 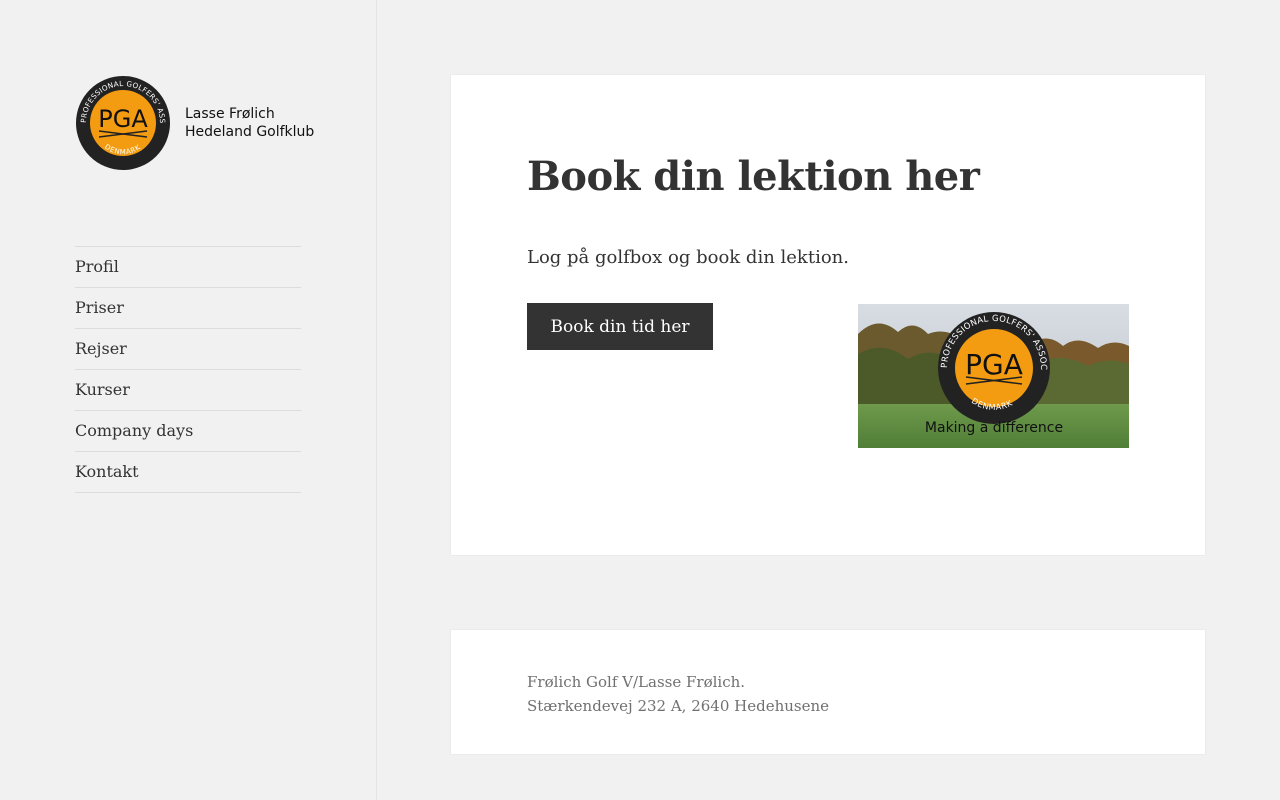 I want to click on logo-line-1: Lasse Frølich, so click(x=230, y=114).